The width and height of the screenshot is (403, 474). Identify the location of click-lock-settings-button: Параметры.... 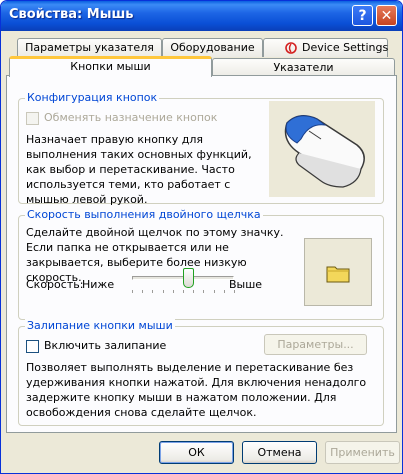
(315, 344).